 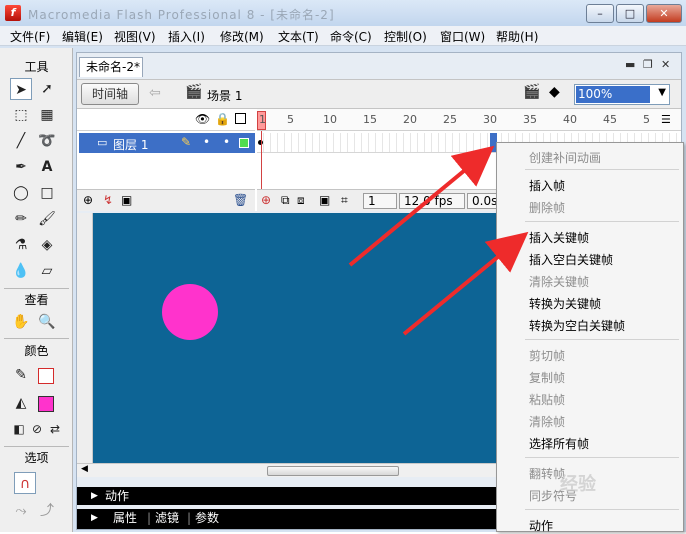 What do you see at coordinates (421, 206) in the screenshot?
I see `arrow-to-selected-frame` at bounding box center [421, 206].